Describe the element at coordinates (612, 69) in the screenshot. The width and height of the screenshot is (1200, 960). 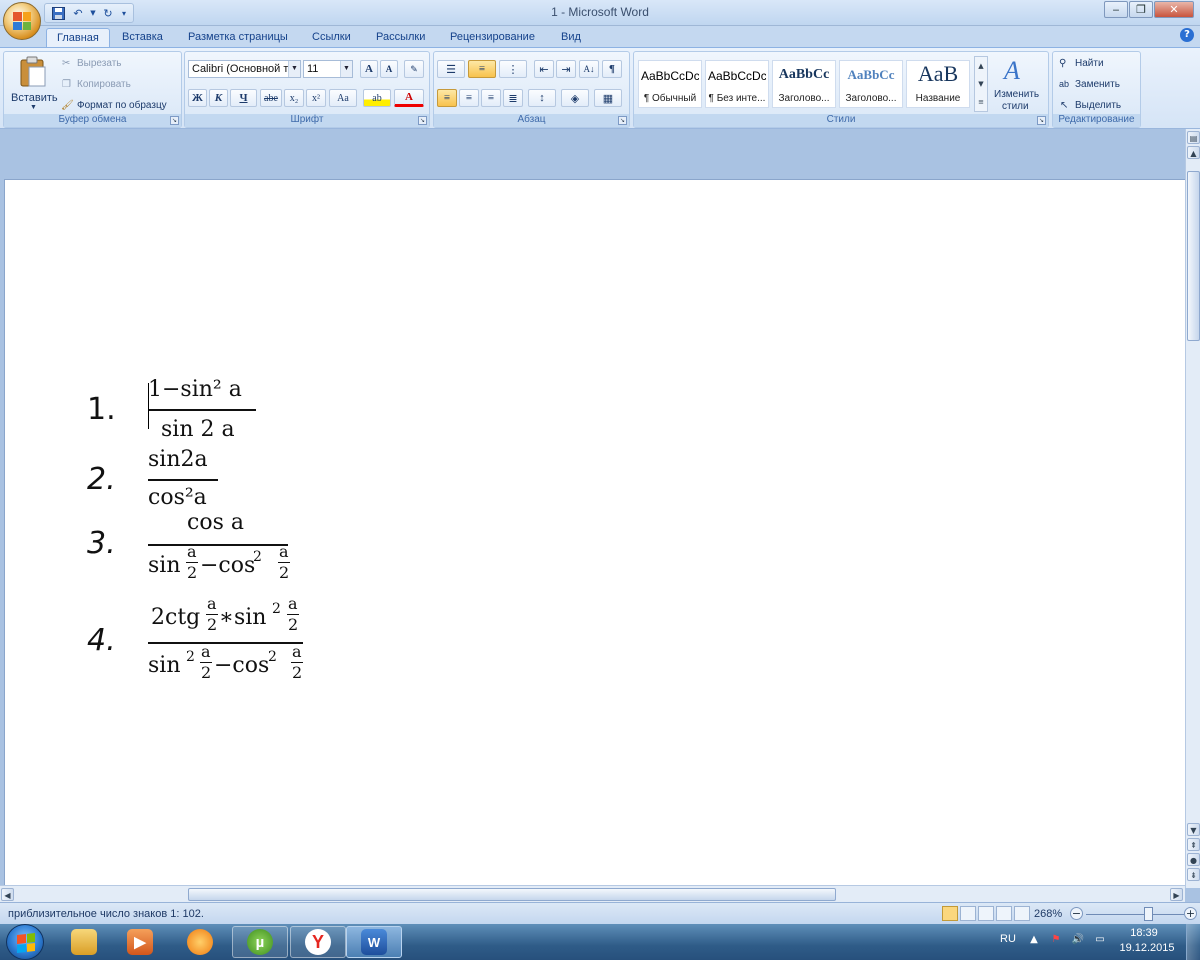
I see `show-marks-button: ¶` at that location.